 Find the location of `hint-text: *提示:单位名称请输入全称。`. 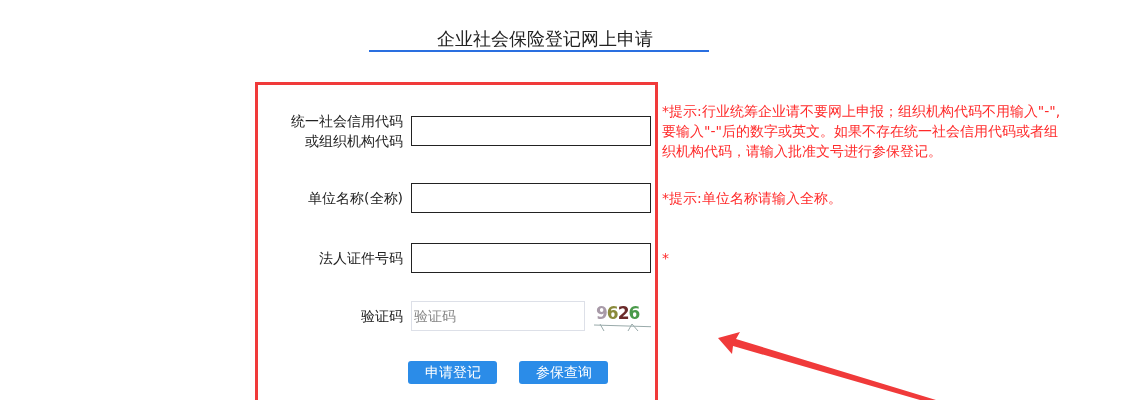

hint-text: *提示:单位名称请输入全称。 is located at coordinates (752, 198).